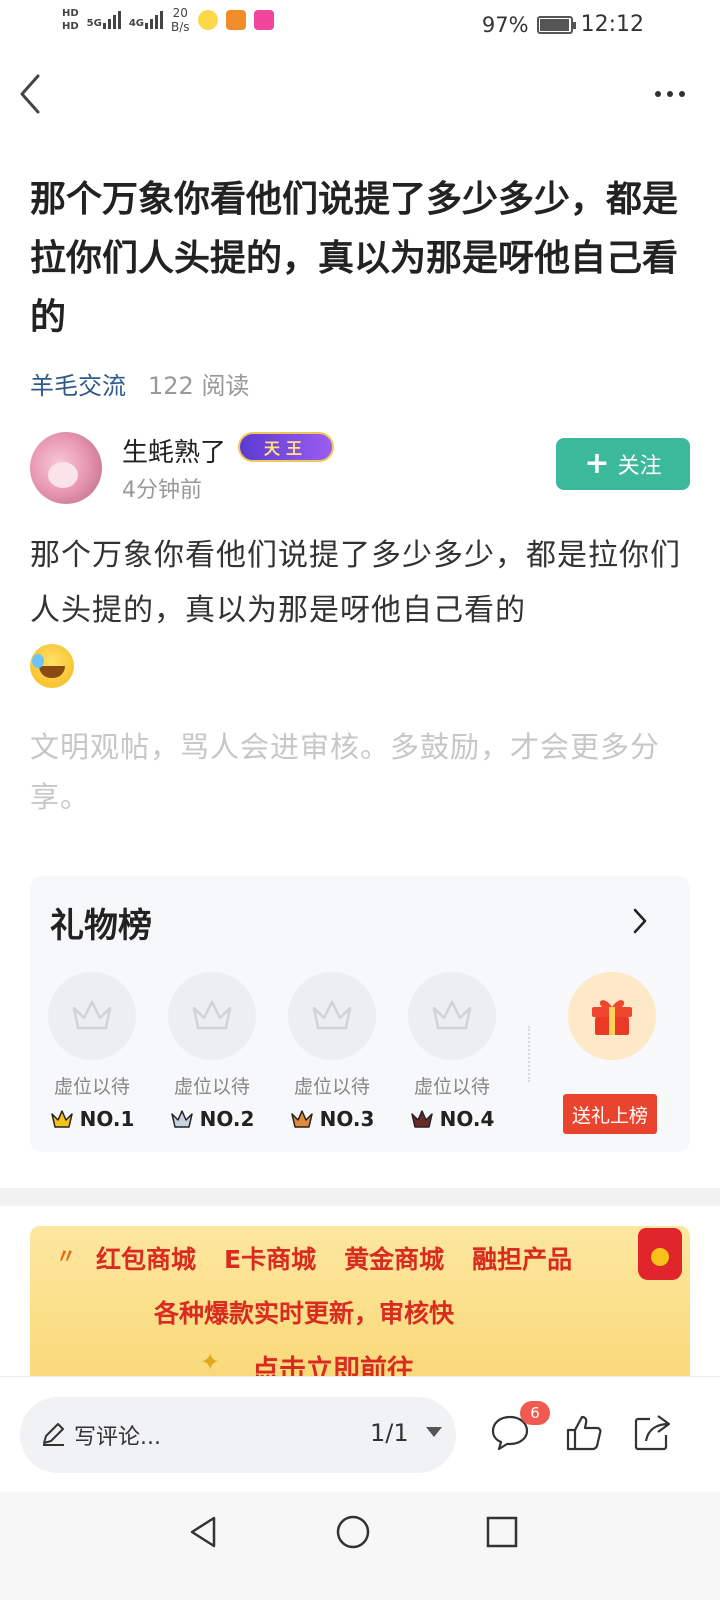 This screenshot has height=1600, width=720. I want to click on level-badge: 天王, so click(286, 447).